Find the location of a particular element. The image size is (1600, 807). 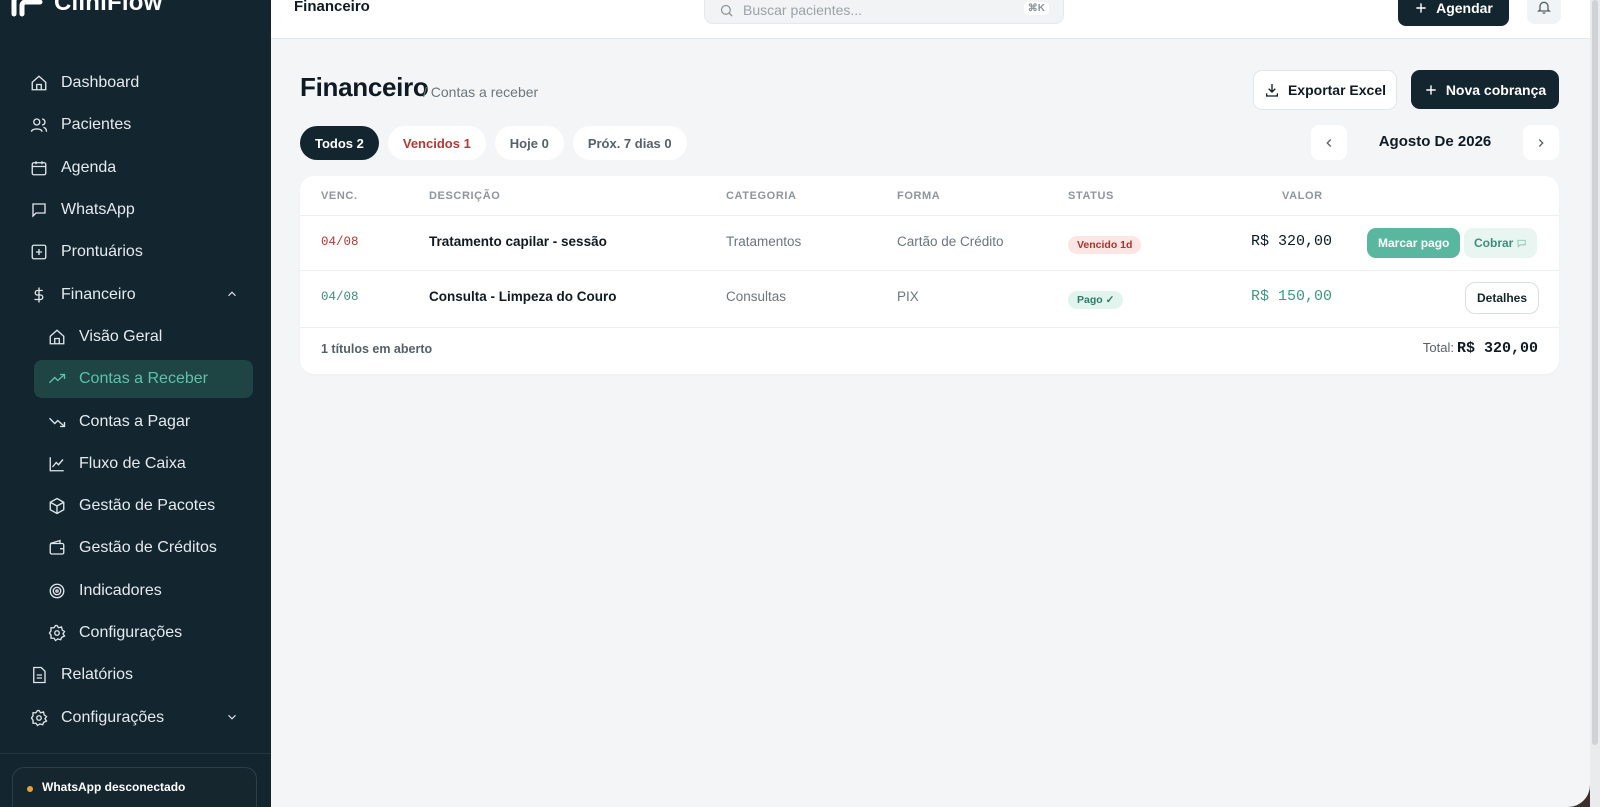

sidebar-subitem-configuracoes: Configurações is located at coordinates (135, 633).